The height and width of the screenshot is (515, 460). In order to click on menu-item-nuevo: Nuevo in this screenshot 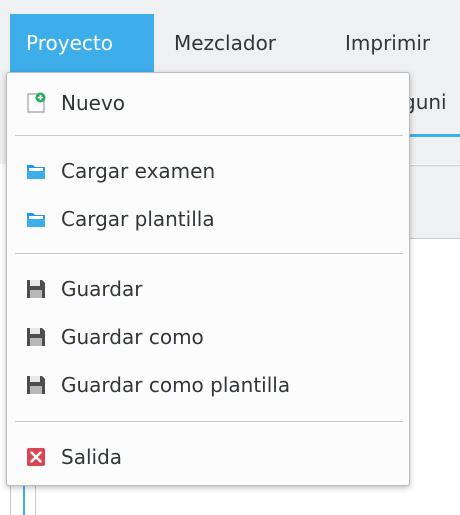, I will do `click(208, 103)`.